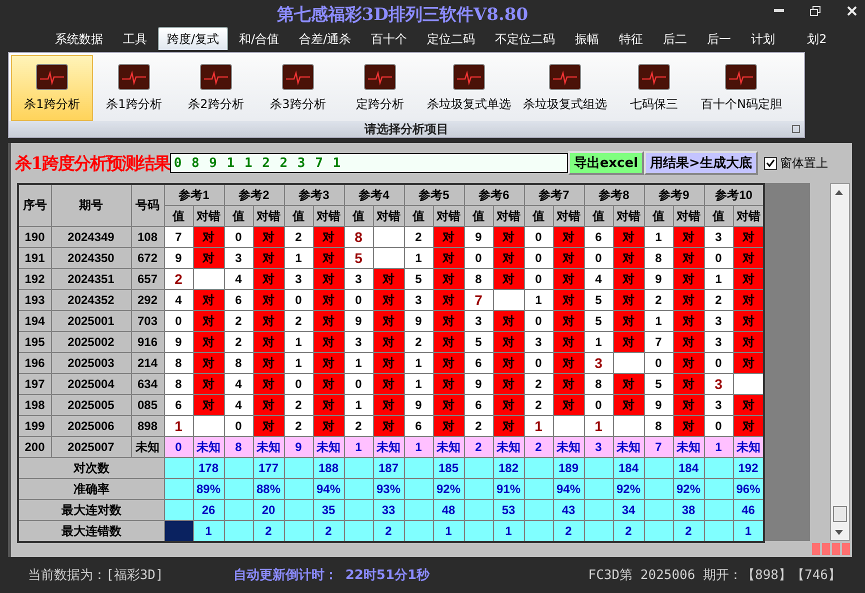 The height and width of the screenshot is (593, 865). What do you see at coordinates (701, 163) in the screenshot?
I see `action-button: 用结果>生成大底` at bounding box center [701, 163].